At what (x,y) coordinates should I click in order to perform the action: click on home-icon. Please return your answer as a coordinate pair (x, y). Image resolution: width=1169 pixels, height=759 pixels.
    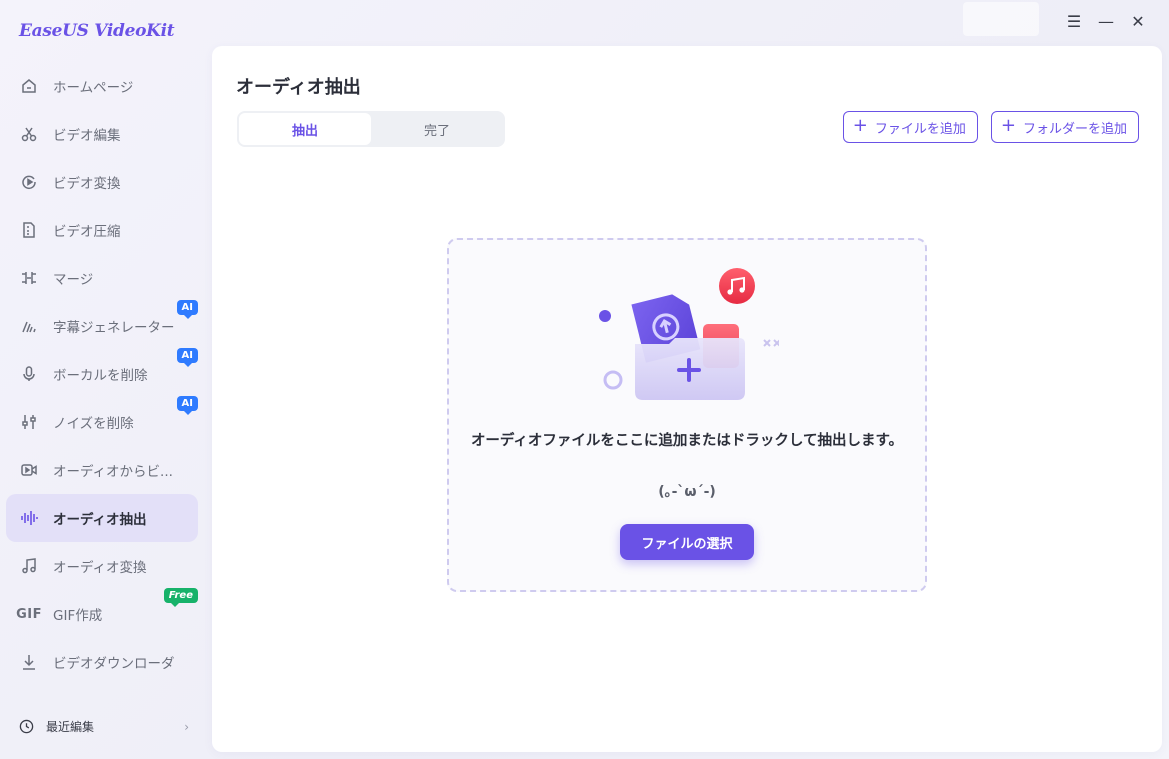
    Looking at the image, I should click on (29, 86).